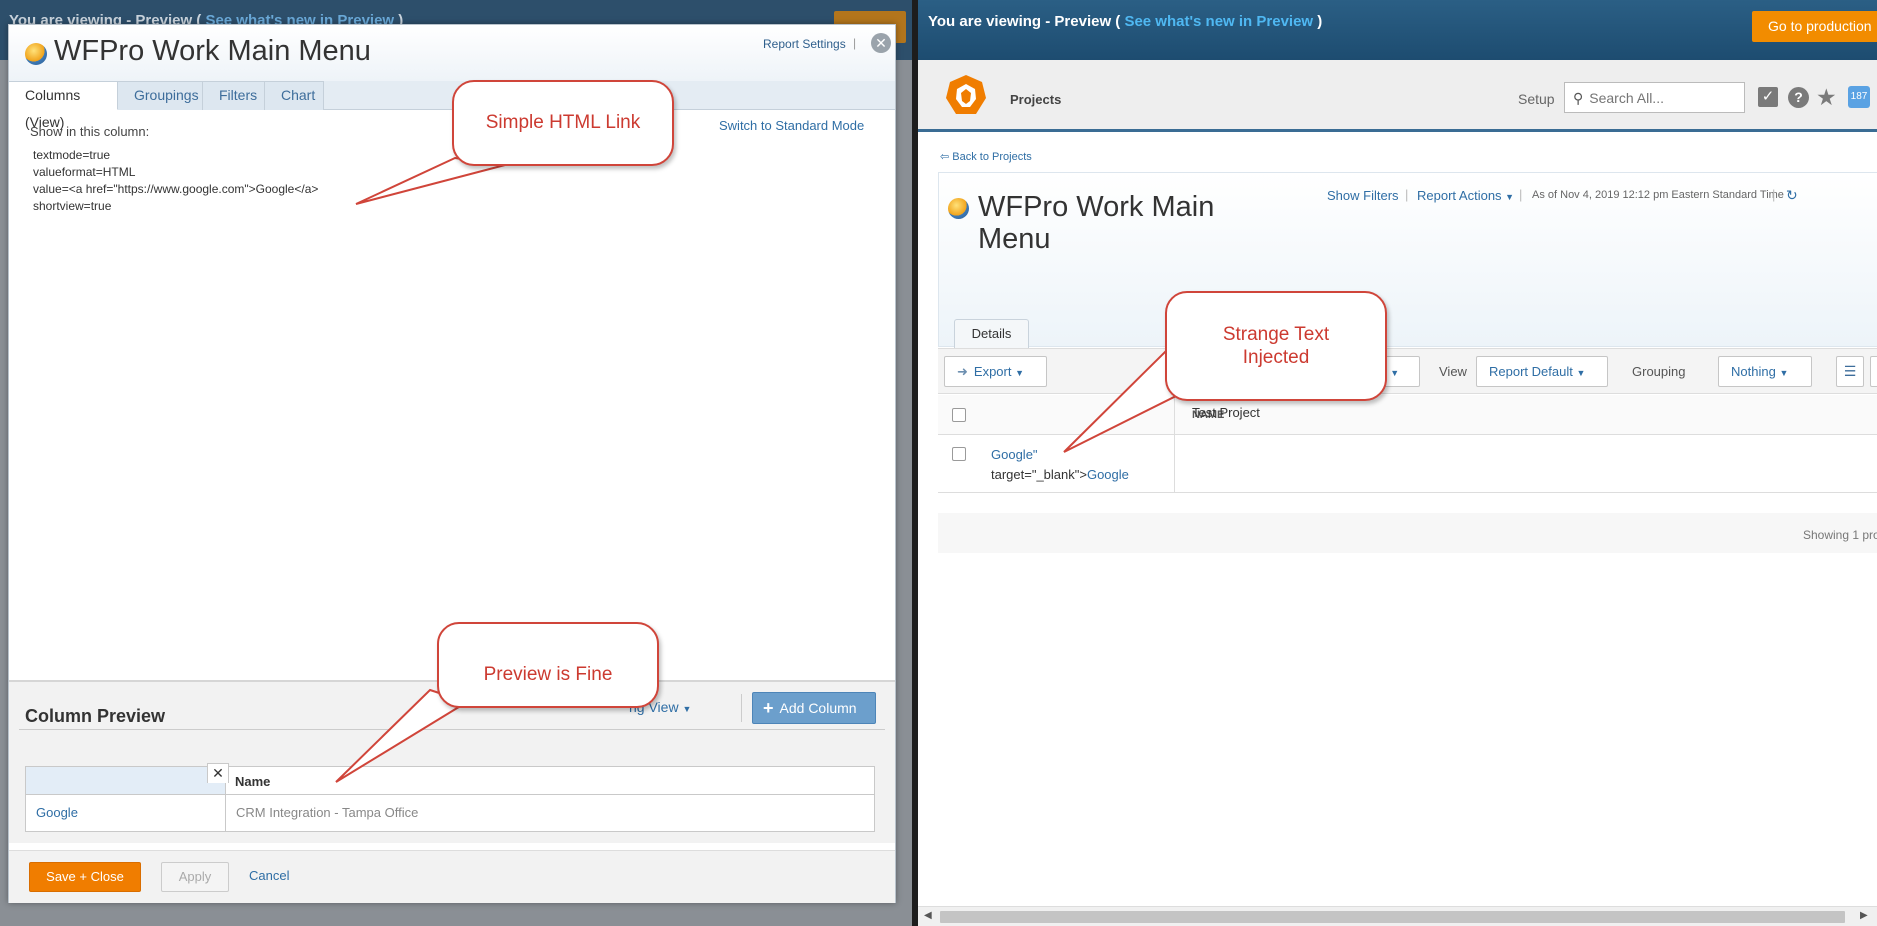 This screenshot has width=1877, height=926. I want to click on row-name-cell: Test Project, so click(1226, 412).